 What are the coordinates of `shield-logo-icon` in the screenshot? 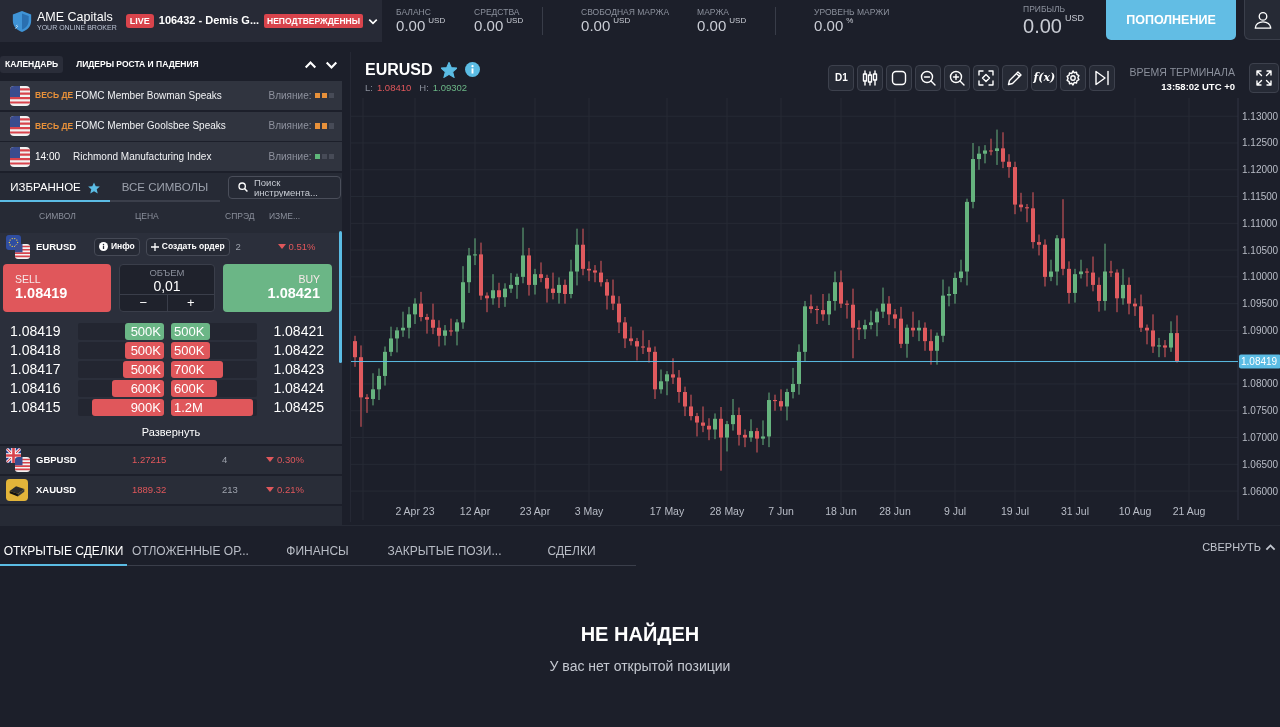 It's located at (22, 21).